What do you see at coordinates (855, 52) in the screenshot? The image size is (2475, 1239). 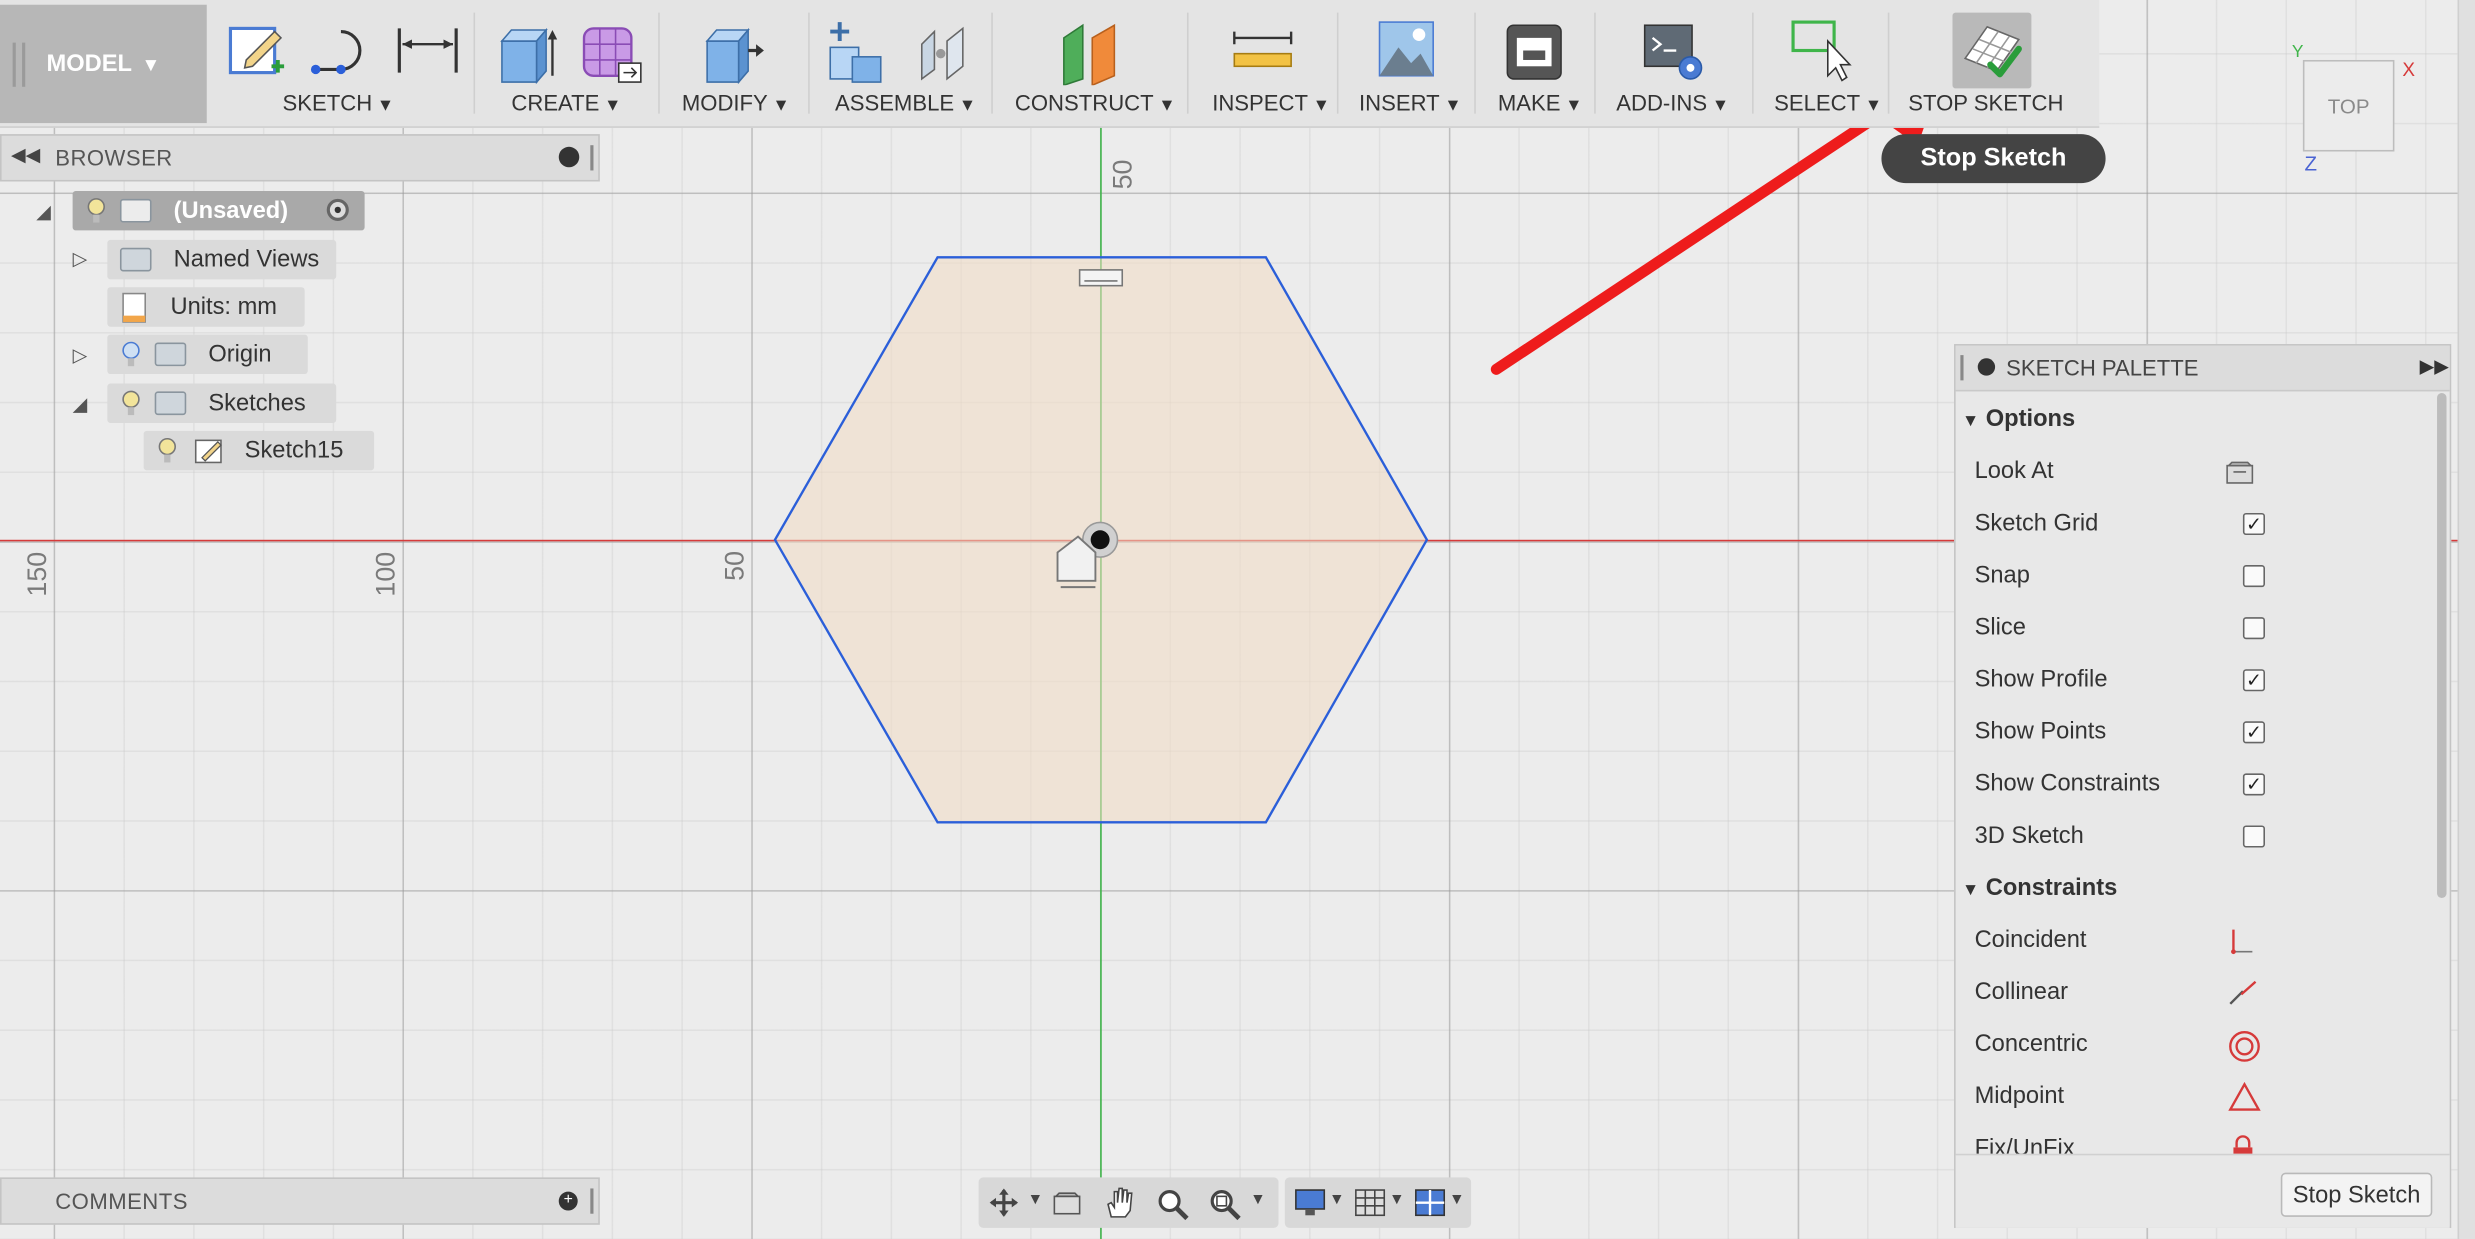 I see `new-component-icon` at bounding box center [855, 52].